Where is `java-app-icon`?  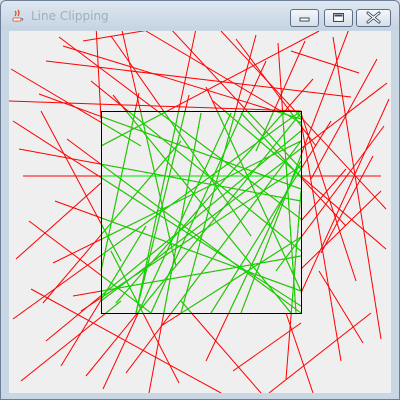 java-app-icon is located at coordinates (17, 16).